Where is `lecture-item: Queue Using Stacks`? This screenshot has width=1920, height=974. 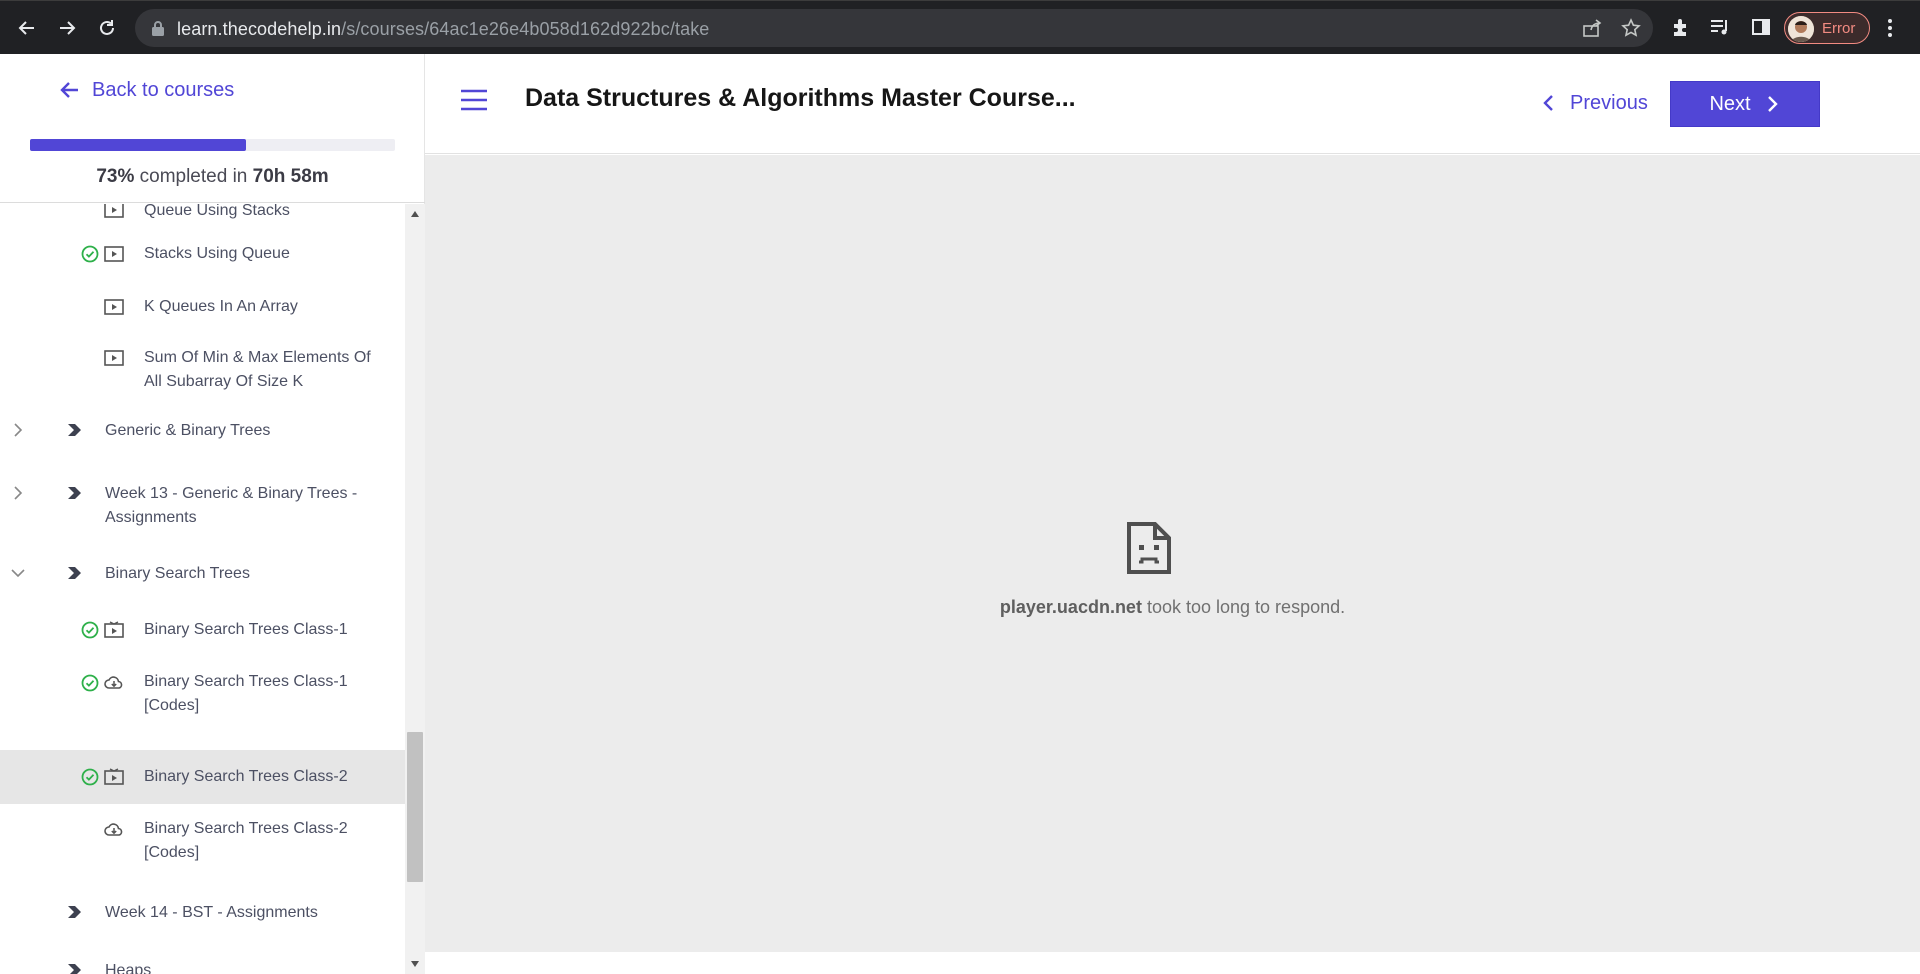
lecture-item: Queue Using Stacks is located at coordinates (202, 216).